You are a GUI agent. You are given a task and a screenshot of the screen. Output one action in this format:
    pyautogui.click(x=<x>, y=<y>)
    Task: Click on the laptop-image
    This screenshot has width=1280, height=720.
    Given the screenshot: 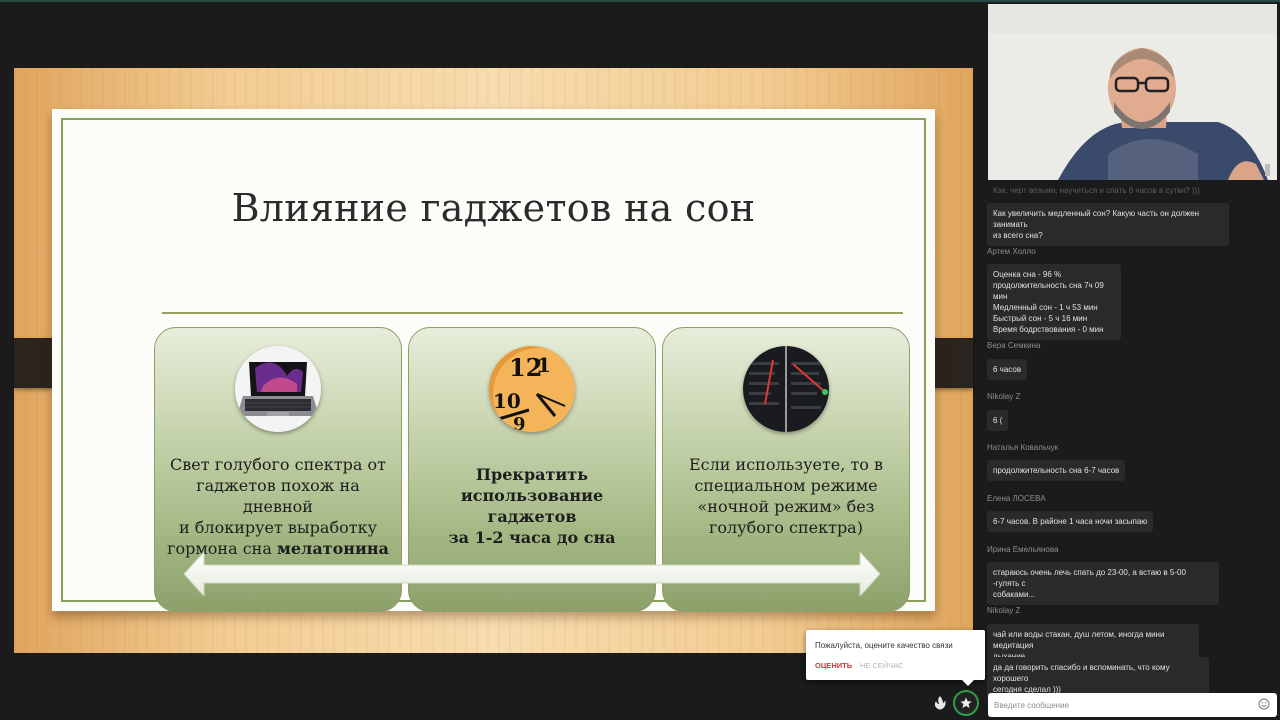 What is the action you would take?
    pyautogui.click(x=278, y=389)
    